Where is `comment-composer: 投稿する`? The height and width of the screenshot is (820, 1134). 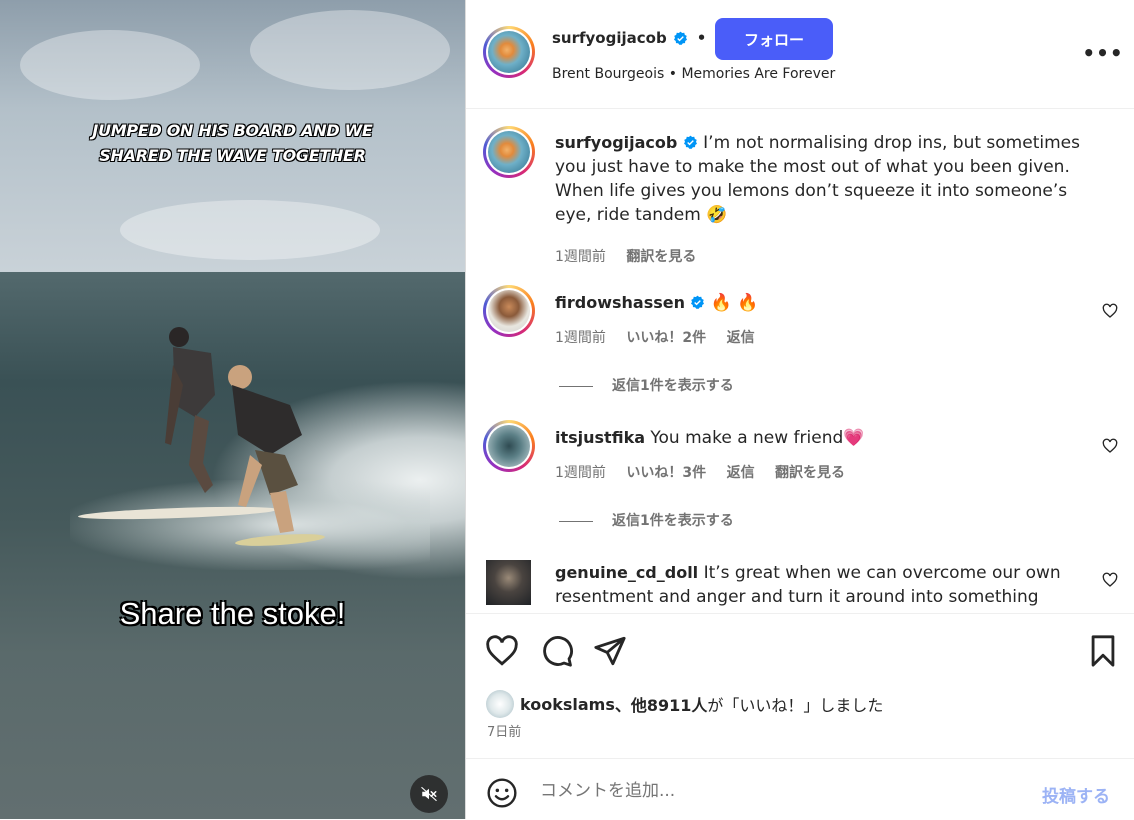 comment-composer: 投稿する is located at coordinates (800, 789).